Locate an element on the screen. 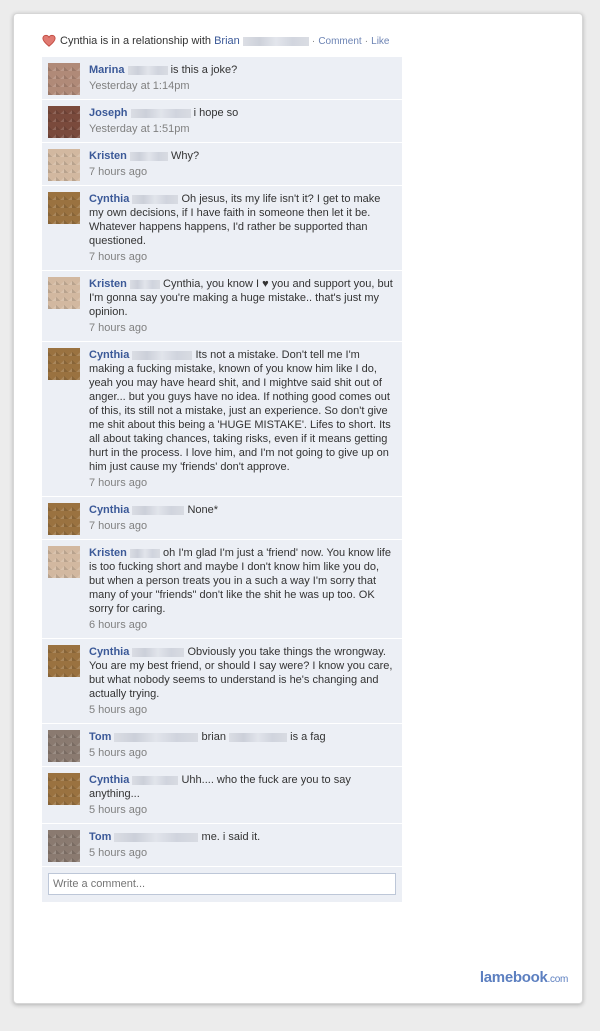 This screenshot has width=600, height=1031. comment-text-continued: is a fag is located at coordinates (308, 737).